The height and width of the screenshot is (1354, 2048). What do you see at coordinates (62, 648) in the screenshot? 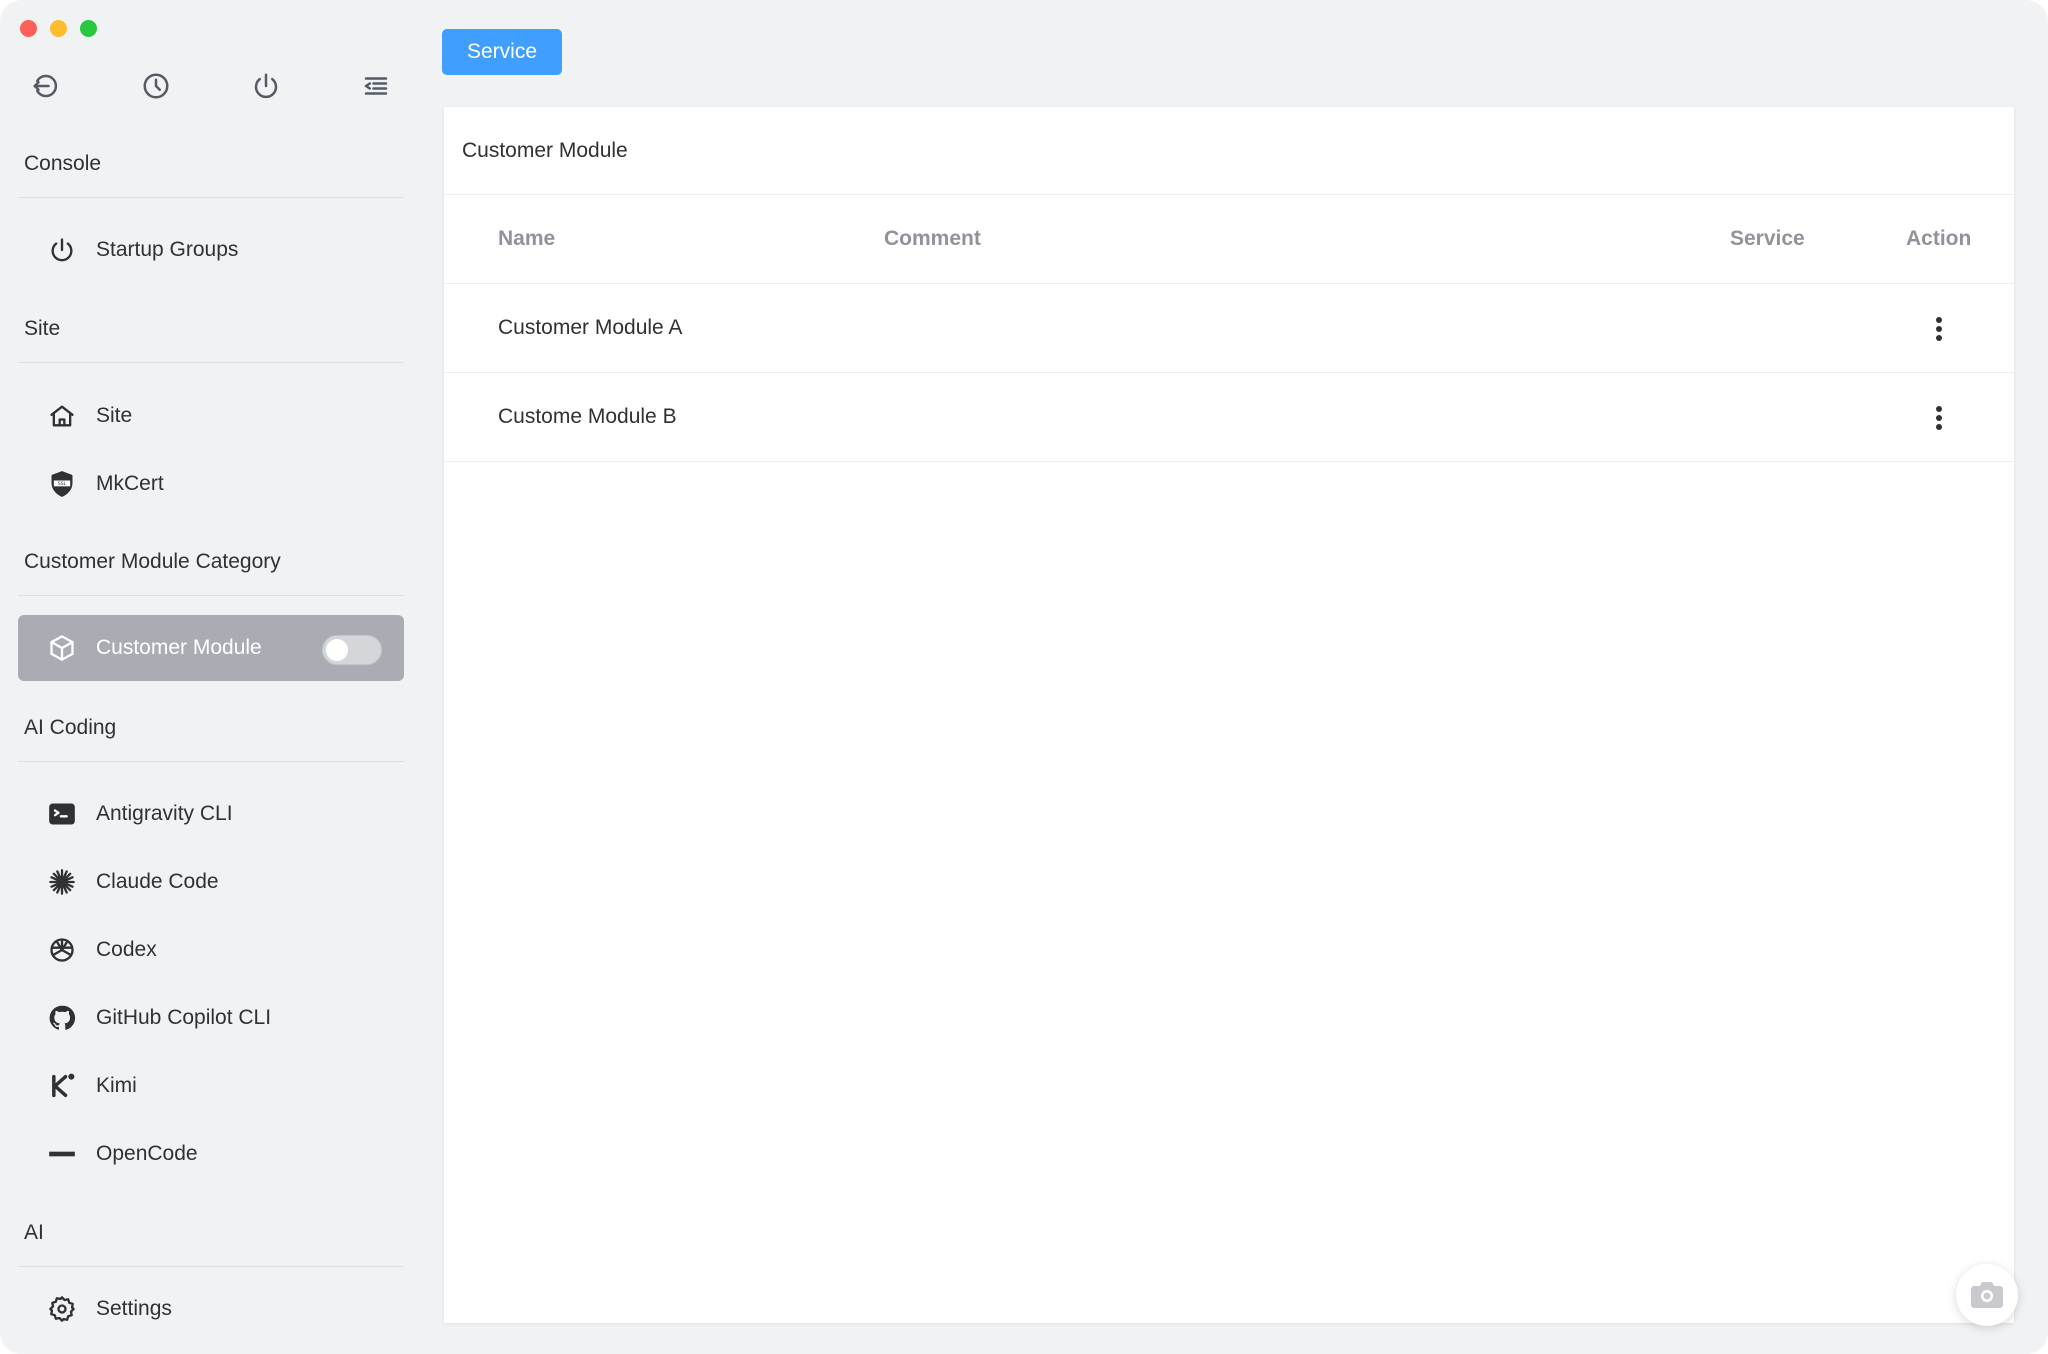
I see `cube-icon` at bounding box center [62, 648].